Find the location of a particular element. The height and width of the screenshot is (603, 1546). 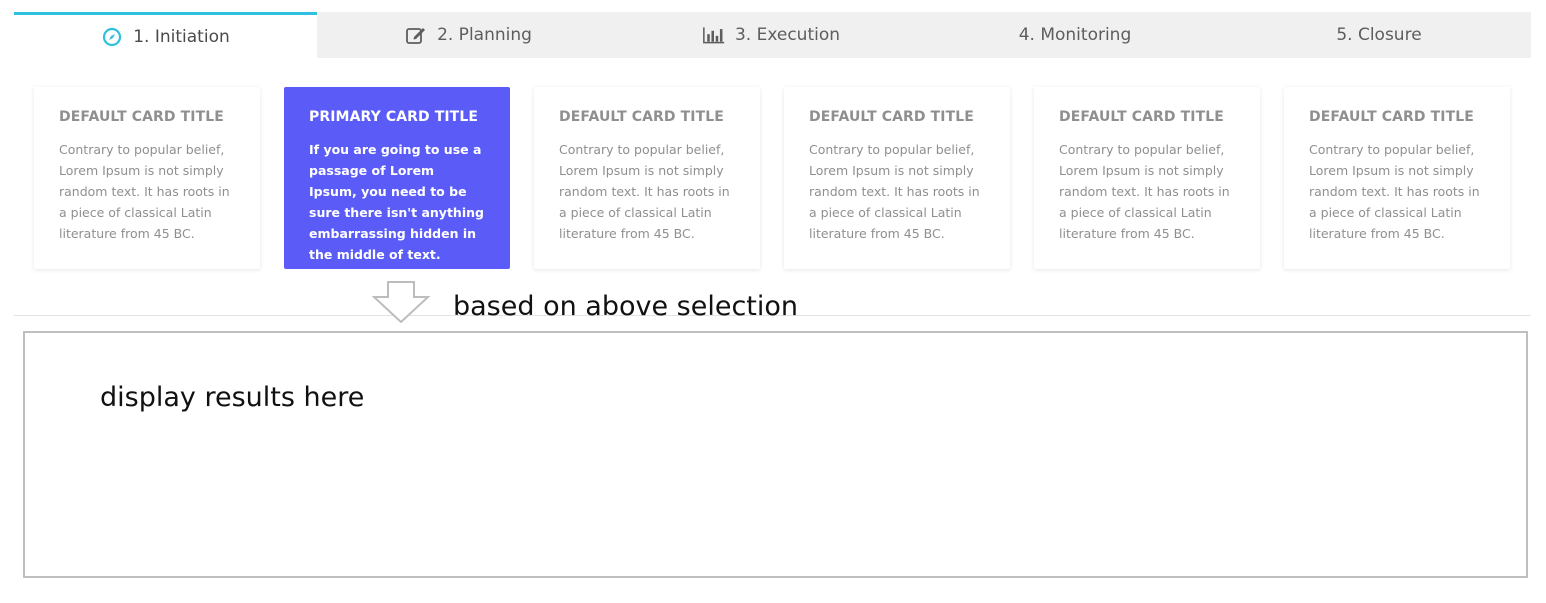

tab-label: 2. Planning is located at coordinates (484, 35).